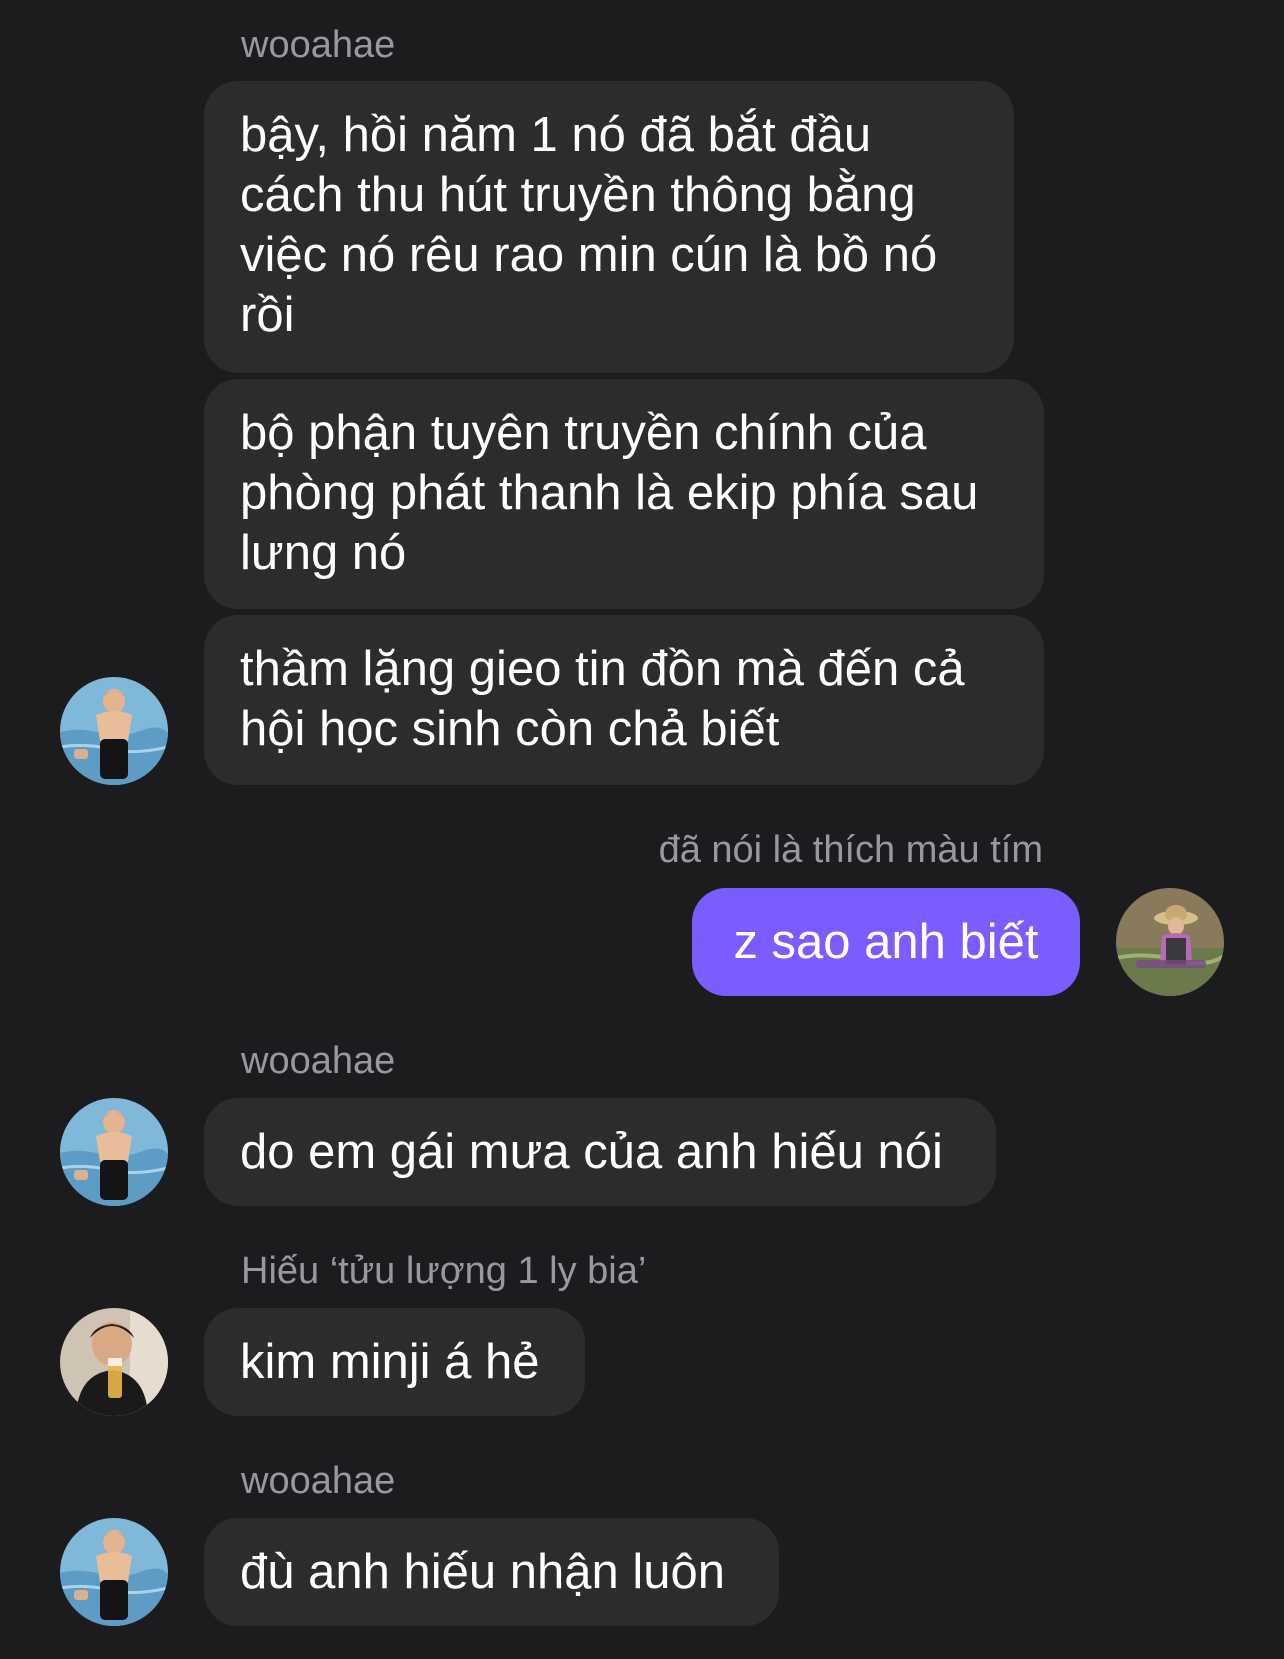  What do you see at coordinates (482, 1572) in the screenshot?
I see `message-text: đù anh hiếu nhận luôn` at bounding box center [482, 1572].